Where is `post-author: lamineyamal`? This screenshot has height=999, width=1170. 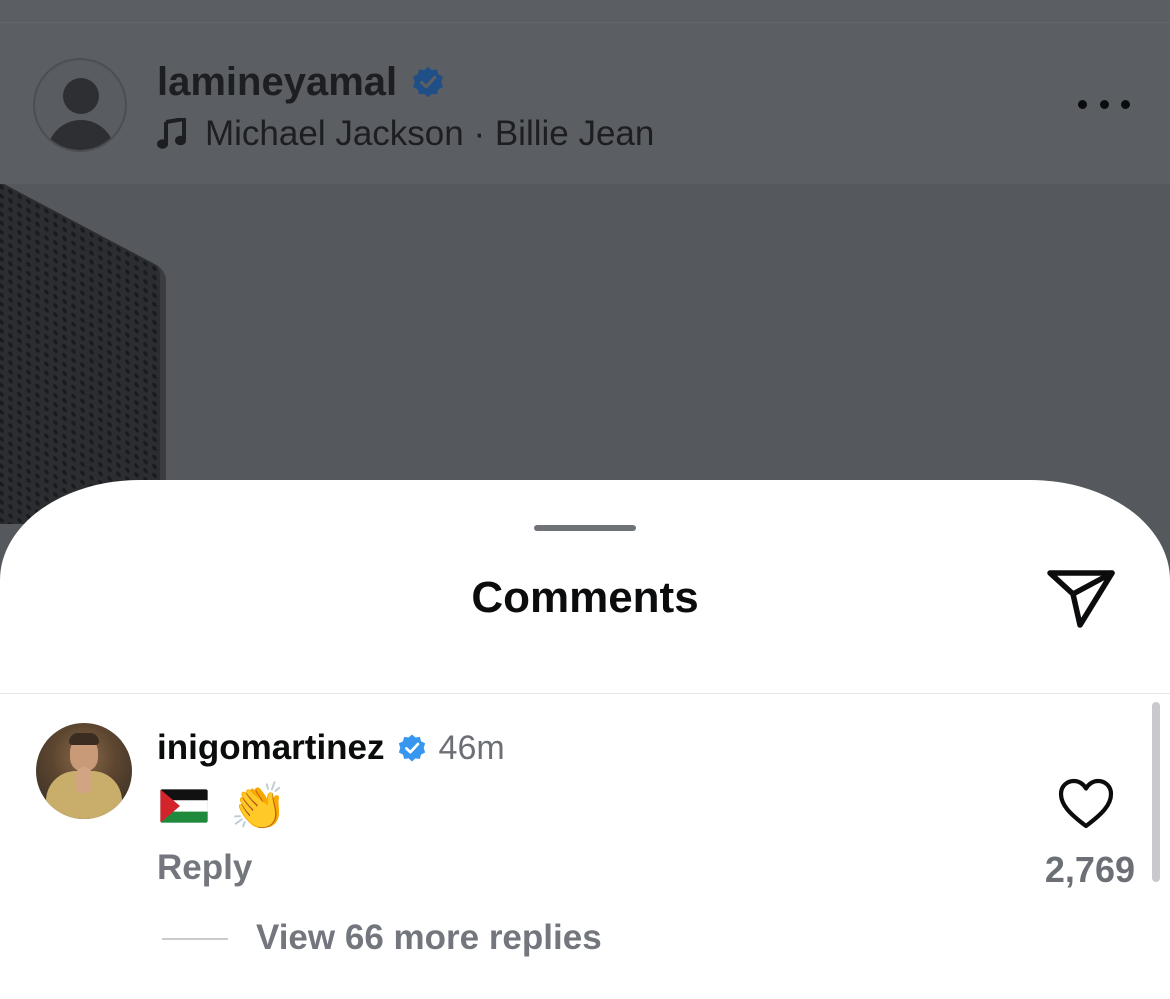
post-author: lamineyamal is located at coordinates (301, 82).